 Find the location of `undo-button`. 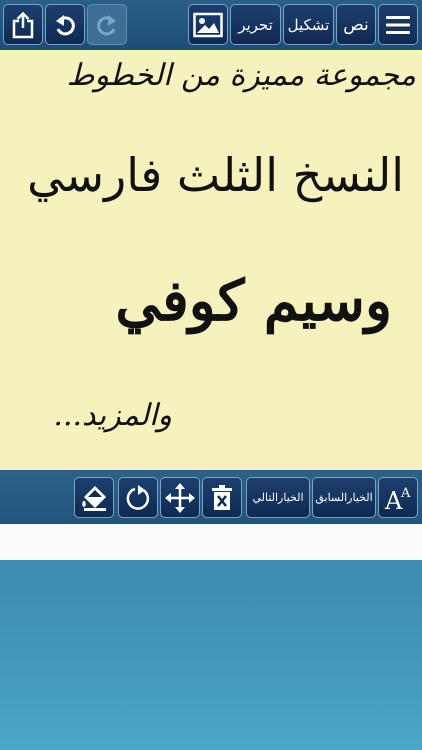

undo-button is located at coordinates (65, 24).